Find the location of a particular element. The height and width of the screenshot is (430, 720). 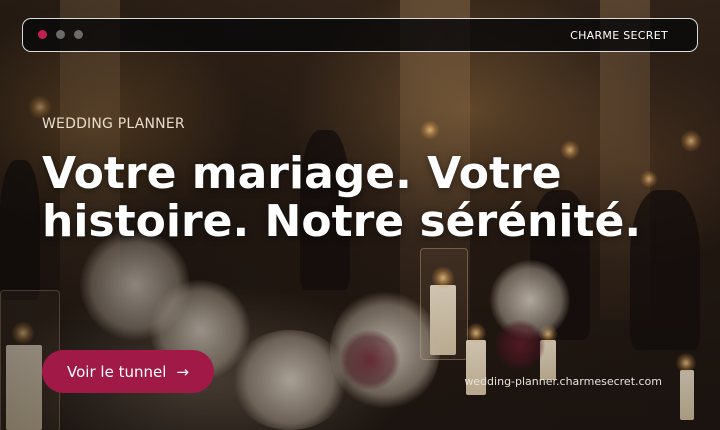

view-funnel-label: Voir le tunnel is located at coordinates (117, 371).